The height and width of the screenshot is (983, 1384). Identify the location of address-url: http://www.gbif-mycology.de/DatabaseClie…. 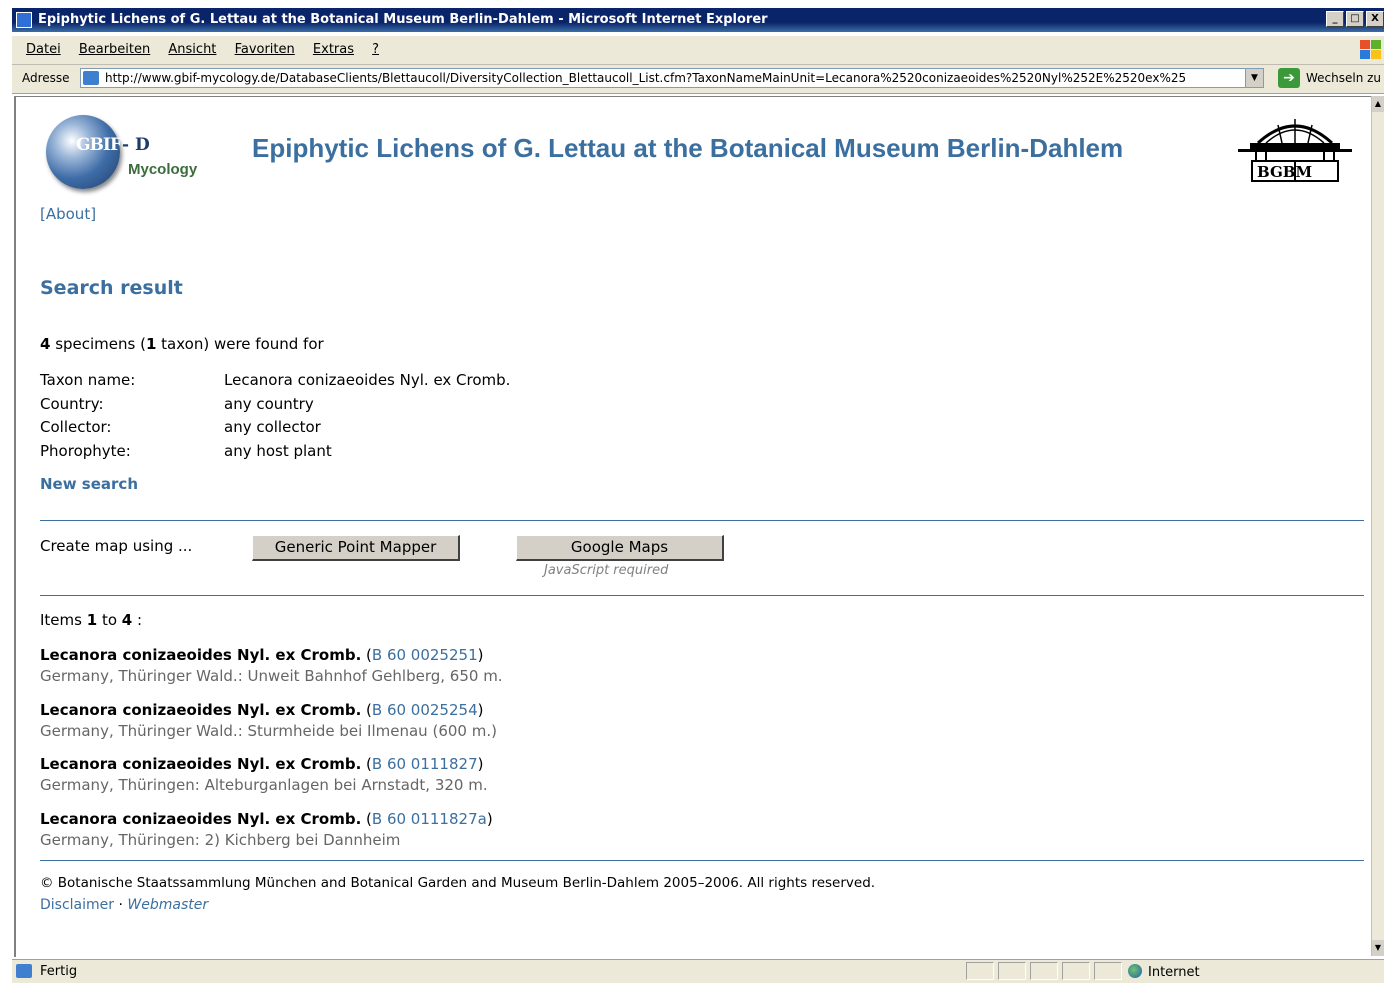
(646, 78).